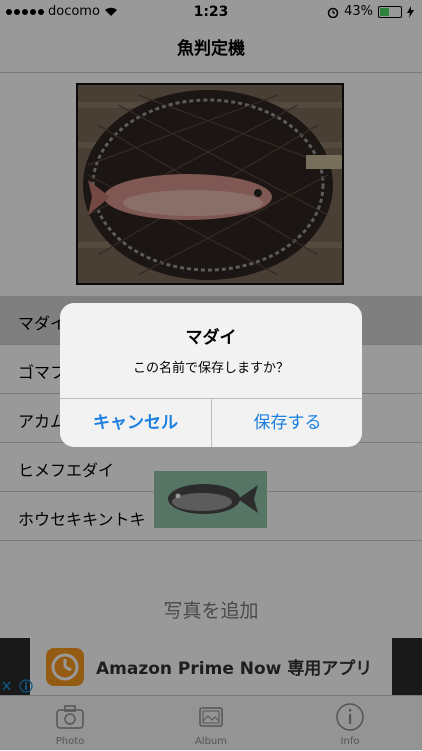 The image size is (422, 751). I want to click on save-button: 保存する, so click(287, 423).